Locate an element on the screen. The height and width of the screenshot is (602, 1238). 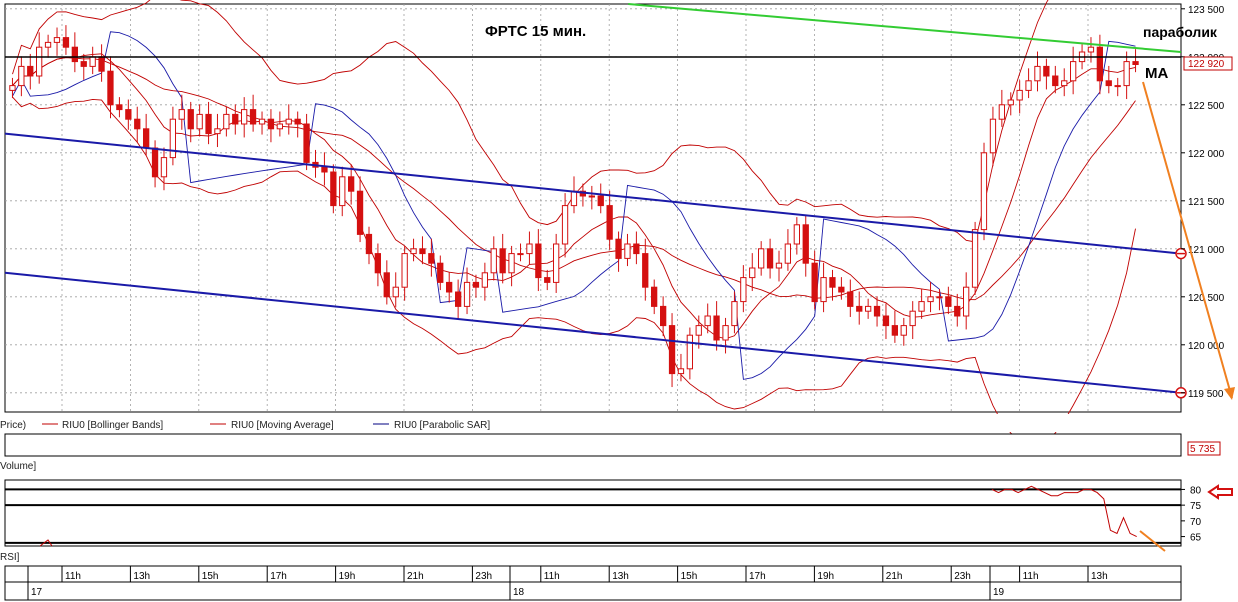
day-label: 18 is located at coordinates (519, 592).